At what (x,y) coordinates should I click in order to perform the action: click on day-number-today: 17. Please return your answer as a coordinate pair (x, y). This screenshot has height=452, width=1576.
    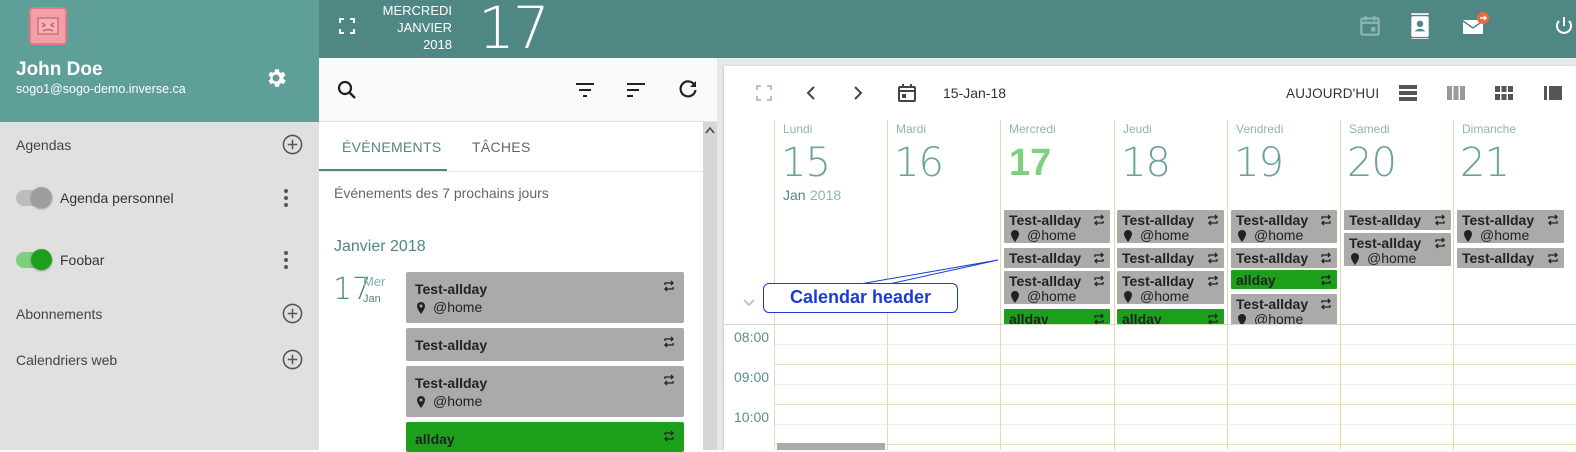
    Looking at the image, I should click on (1030, 163).